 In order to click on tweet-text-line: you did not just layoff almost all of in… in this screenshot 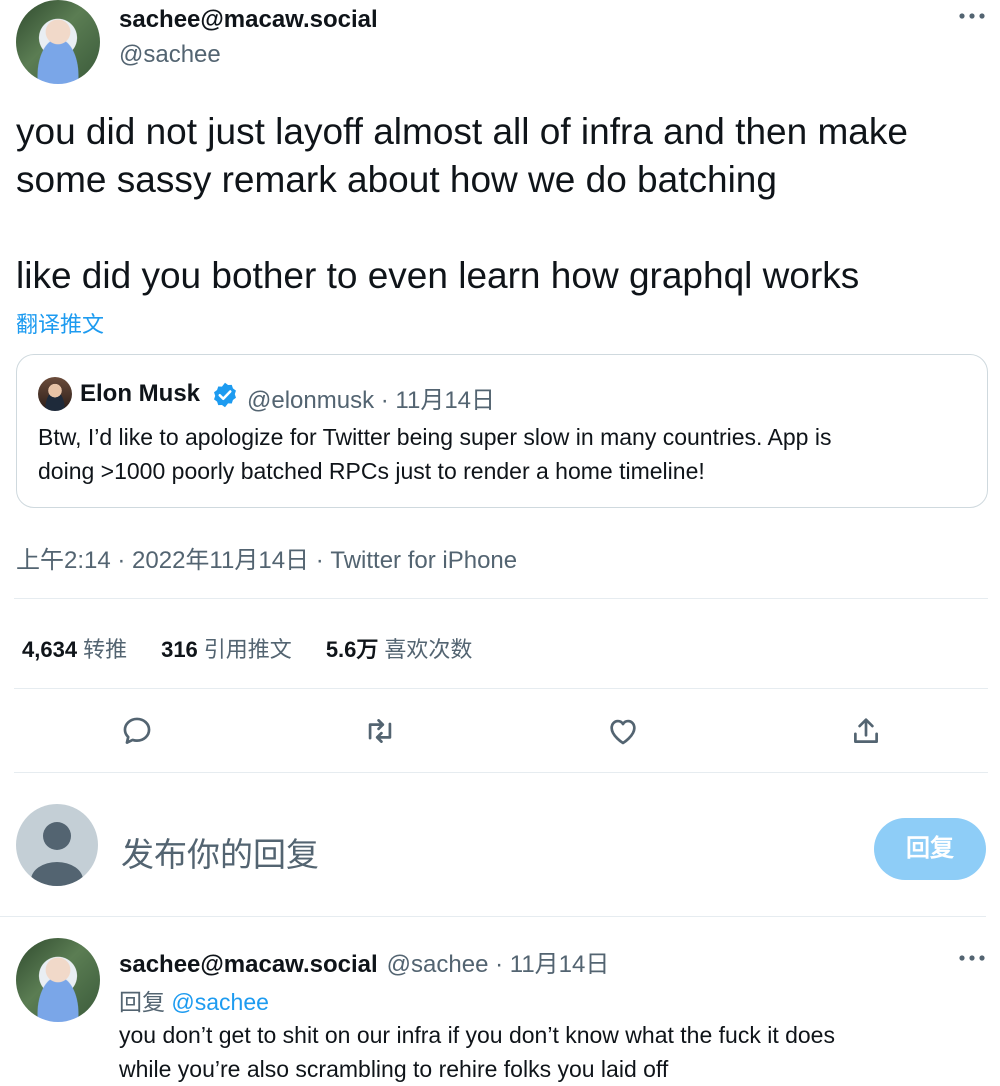, I will do `click(462, 131)`.